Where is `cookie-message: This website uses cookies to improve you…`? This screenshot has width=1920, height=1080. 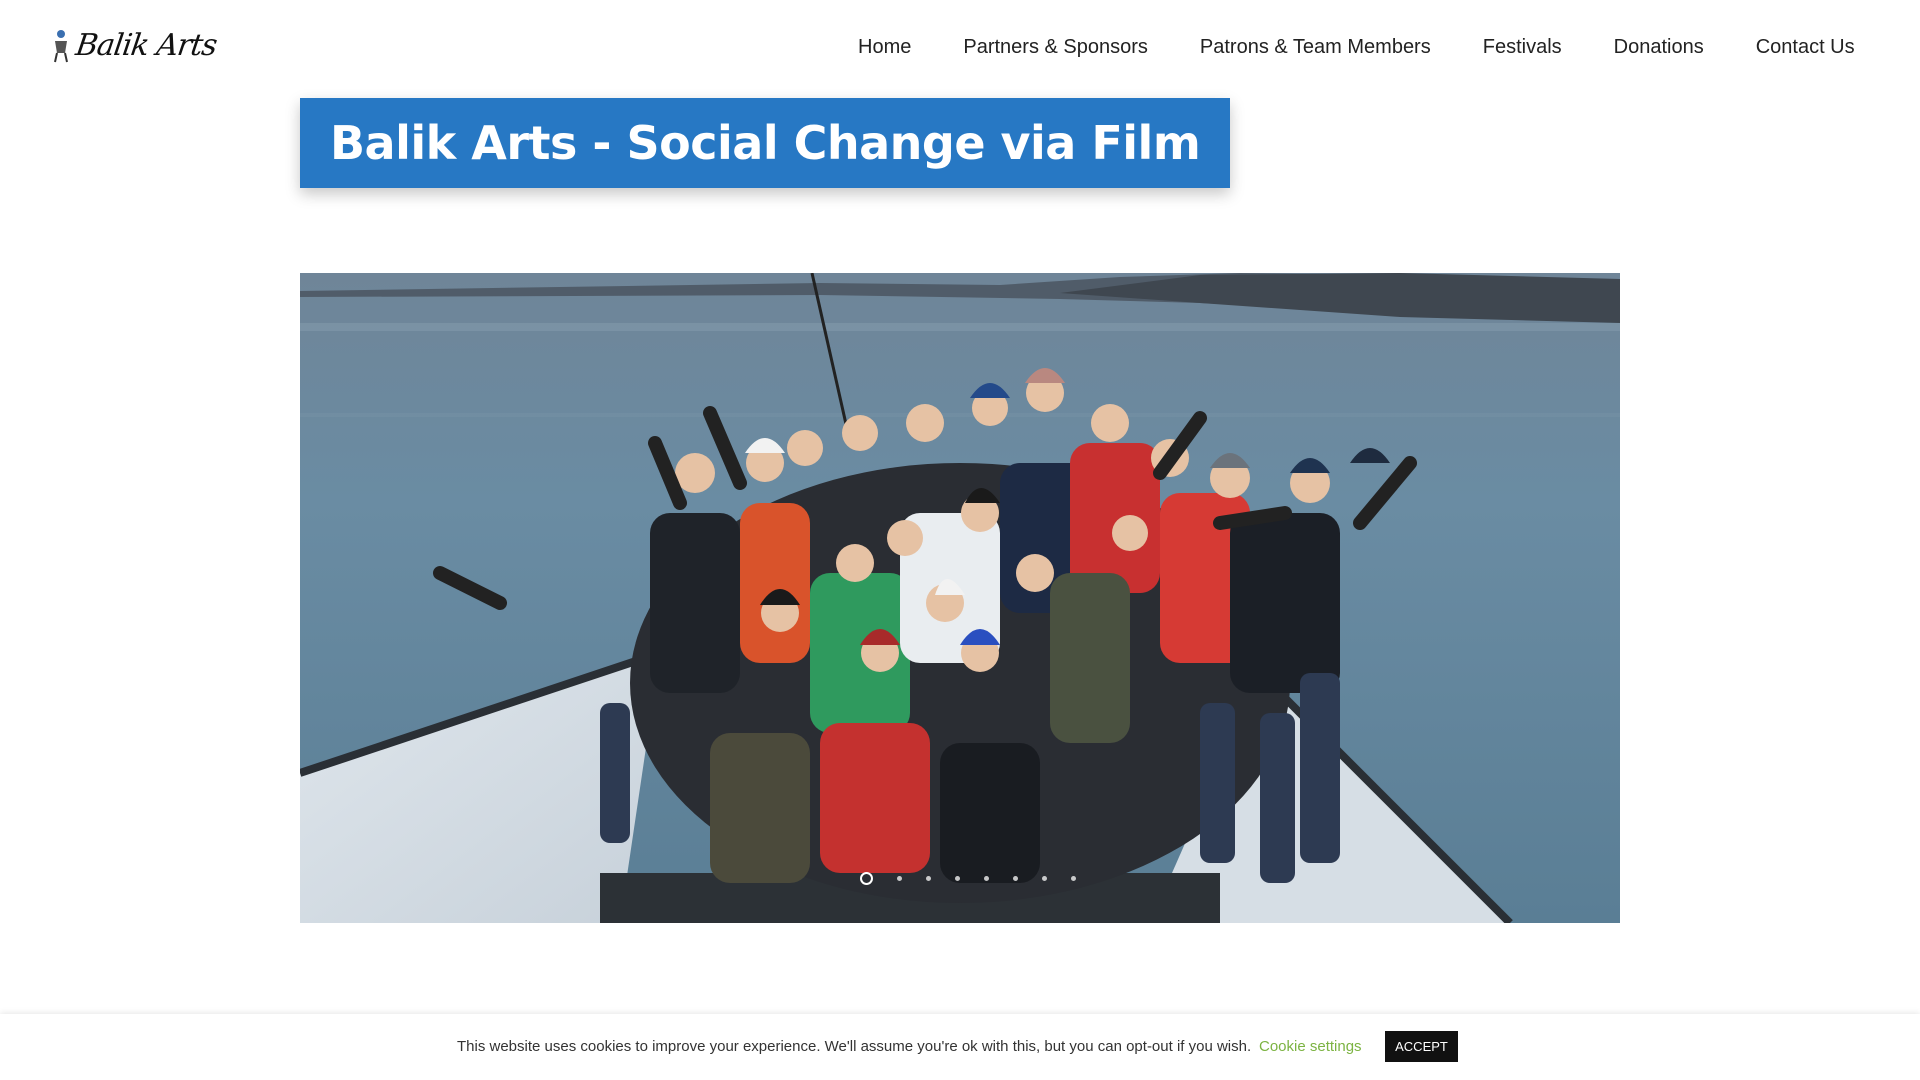
cookie-message: This website uses cookies to improve you… is located at coordinates (854, 1046).